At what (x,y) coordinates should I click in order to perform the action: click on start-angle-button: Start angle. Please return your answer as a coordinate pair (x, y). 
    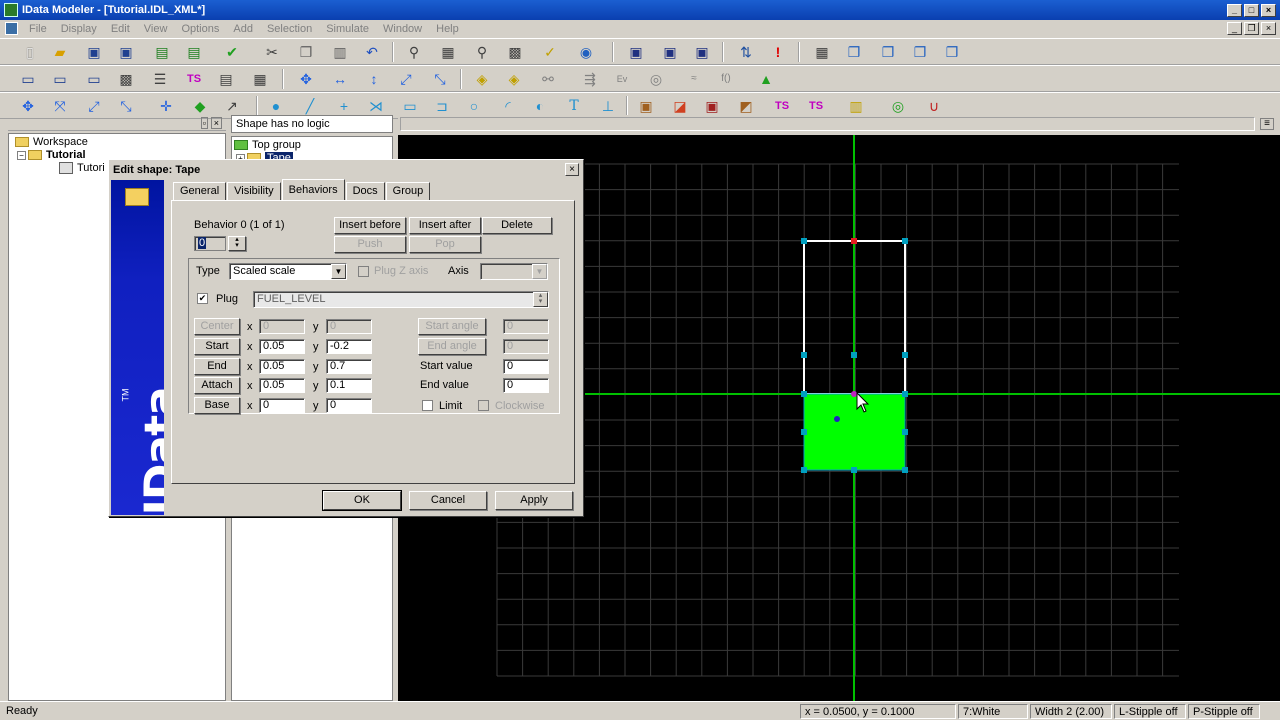
    Looking at the image, I should click on (452, 326).